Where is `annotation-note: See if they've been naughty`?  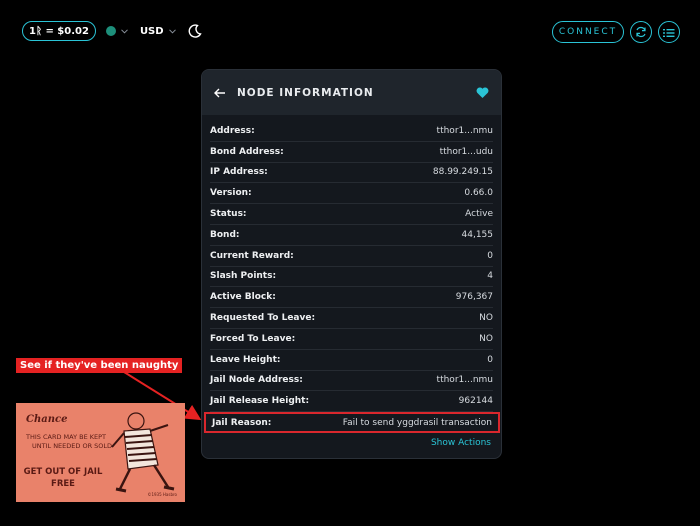 annotation-note: See if they've been naughty is located at coordinates (99, 365).